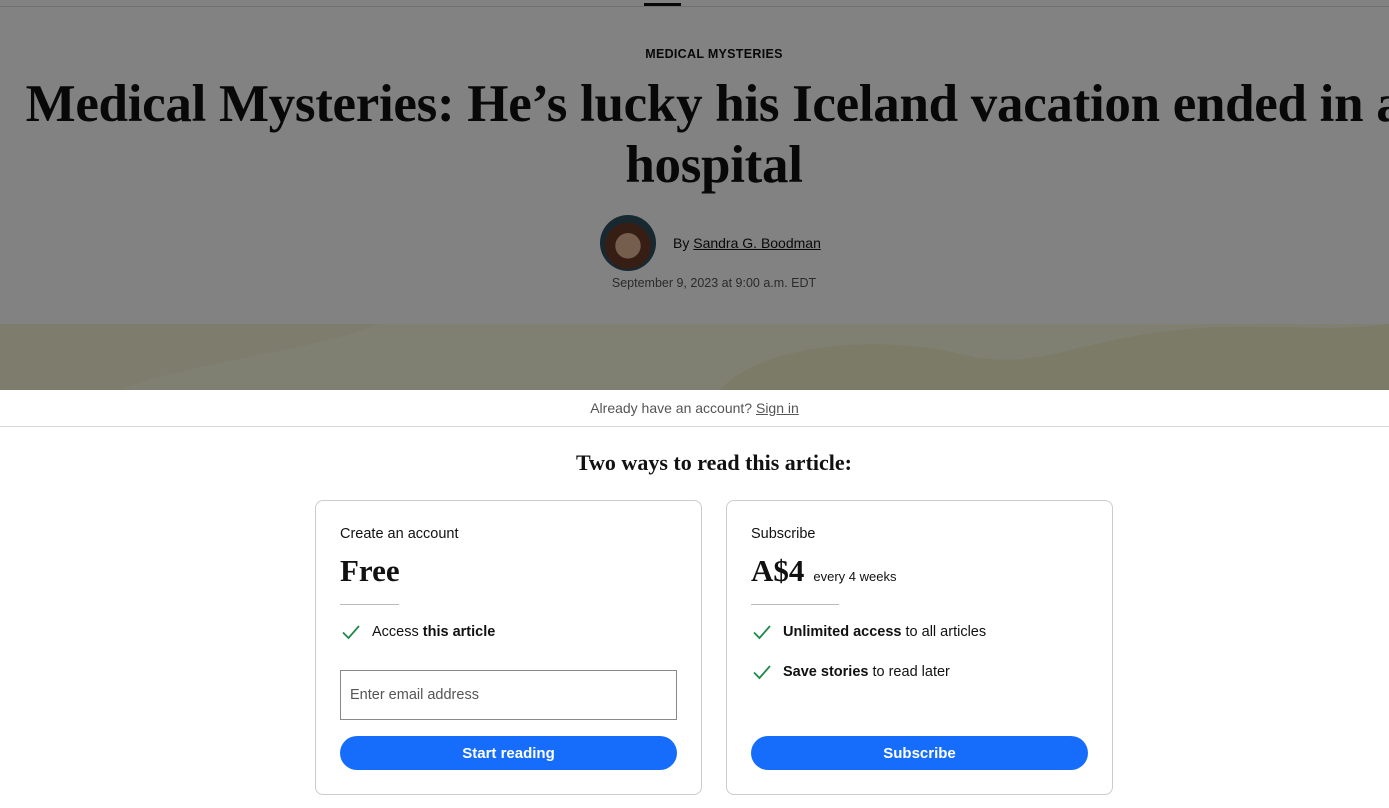 The image size is (1389, 808). I want to click on benefit-text: to read later, so click(911, 672).